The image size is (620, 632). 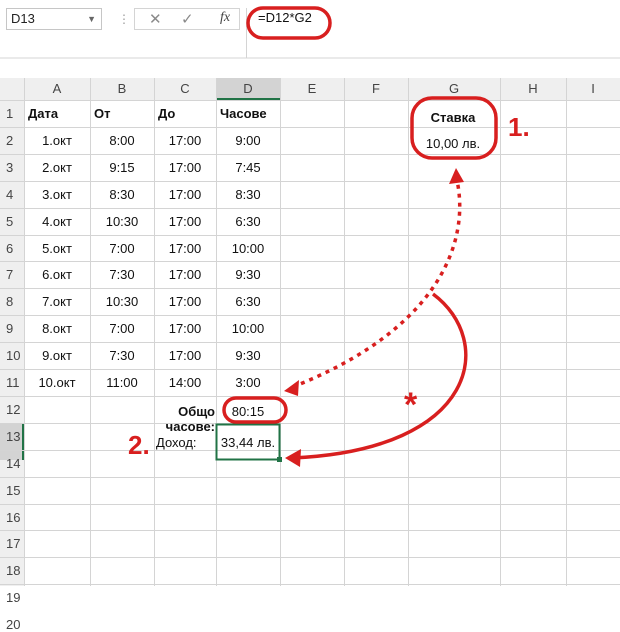 I want to click on row-header-17: 17, so click(x=12, y=543).